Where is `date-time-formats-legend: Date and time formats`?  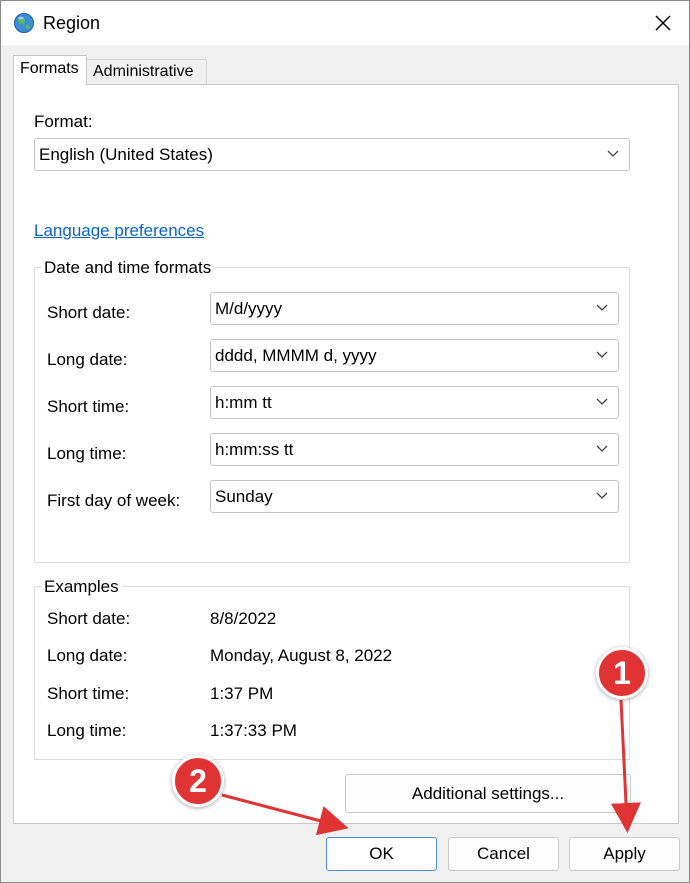 date-time-formats-legend: Date and time formats is located at coordinates (128, 268).